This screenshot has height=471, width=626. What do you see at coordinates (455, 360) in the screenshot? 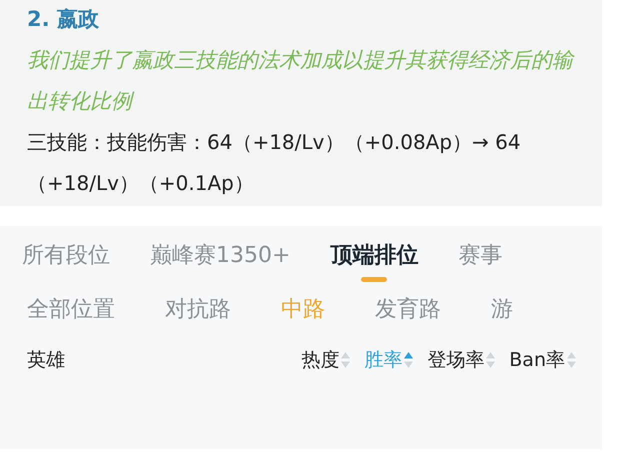
I see `column-header: 登场率` at bounding box center [455, 360].